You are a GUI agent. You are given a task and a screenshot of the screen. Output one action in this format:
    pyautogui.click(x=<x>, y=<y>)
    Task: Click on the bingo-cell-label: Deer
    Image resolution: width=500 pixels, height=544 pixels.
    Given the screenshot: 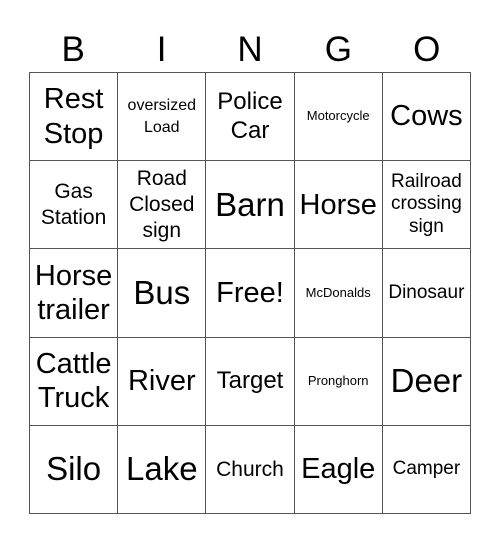 What is the action you would take?
    pyautogui.click(x=426, y=381)
    